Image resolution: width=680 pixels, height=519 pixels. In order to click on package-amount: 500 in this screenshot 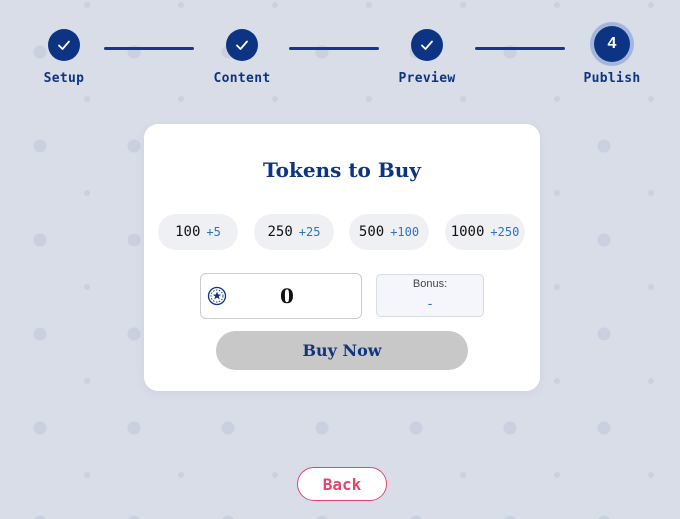, I will do `click(371, 232)`.